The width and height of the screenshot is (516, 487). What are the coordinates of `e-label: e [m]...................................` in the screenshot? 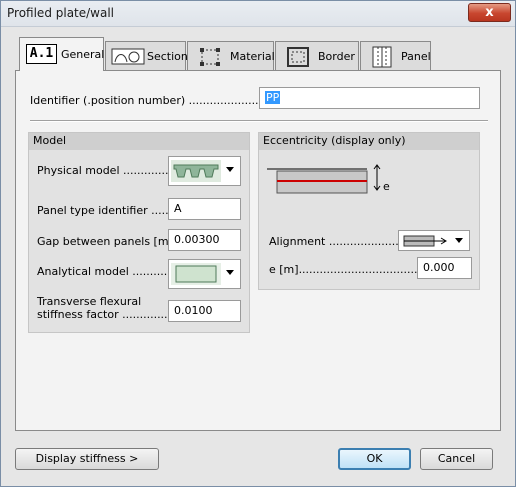 It's located at (345, 269).